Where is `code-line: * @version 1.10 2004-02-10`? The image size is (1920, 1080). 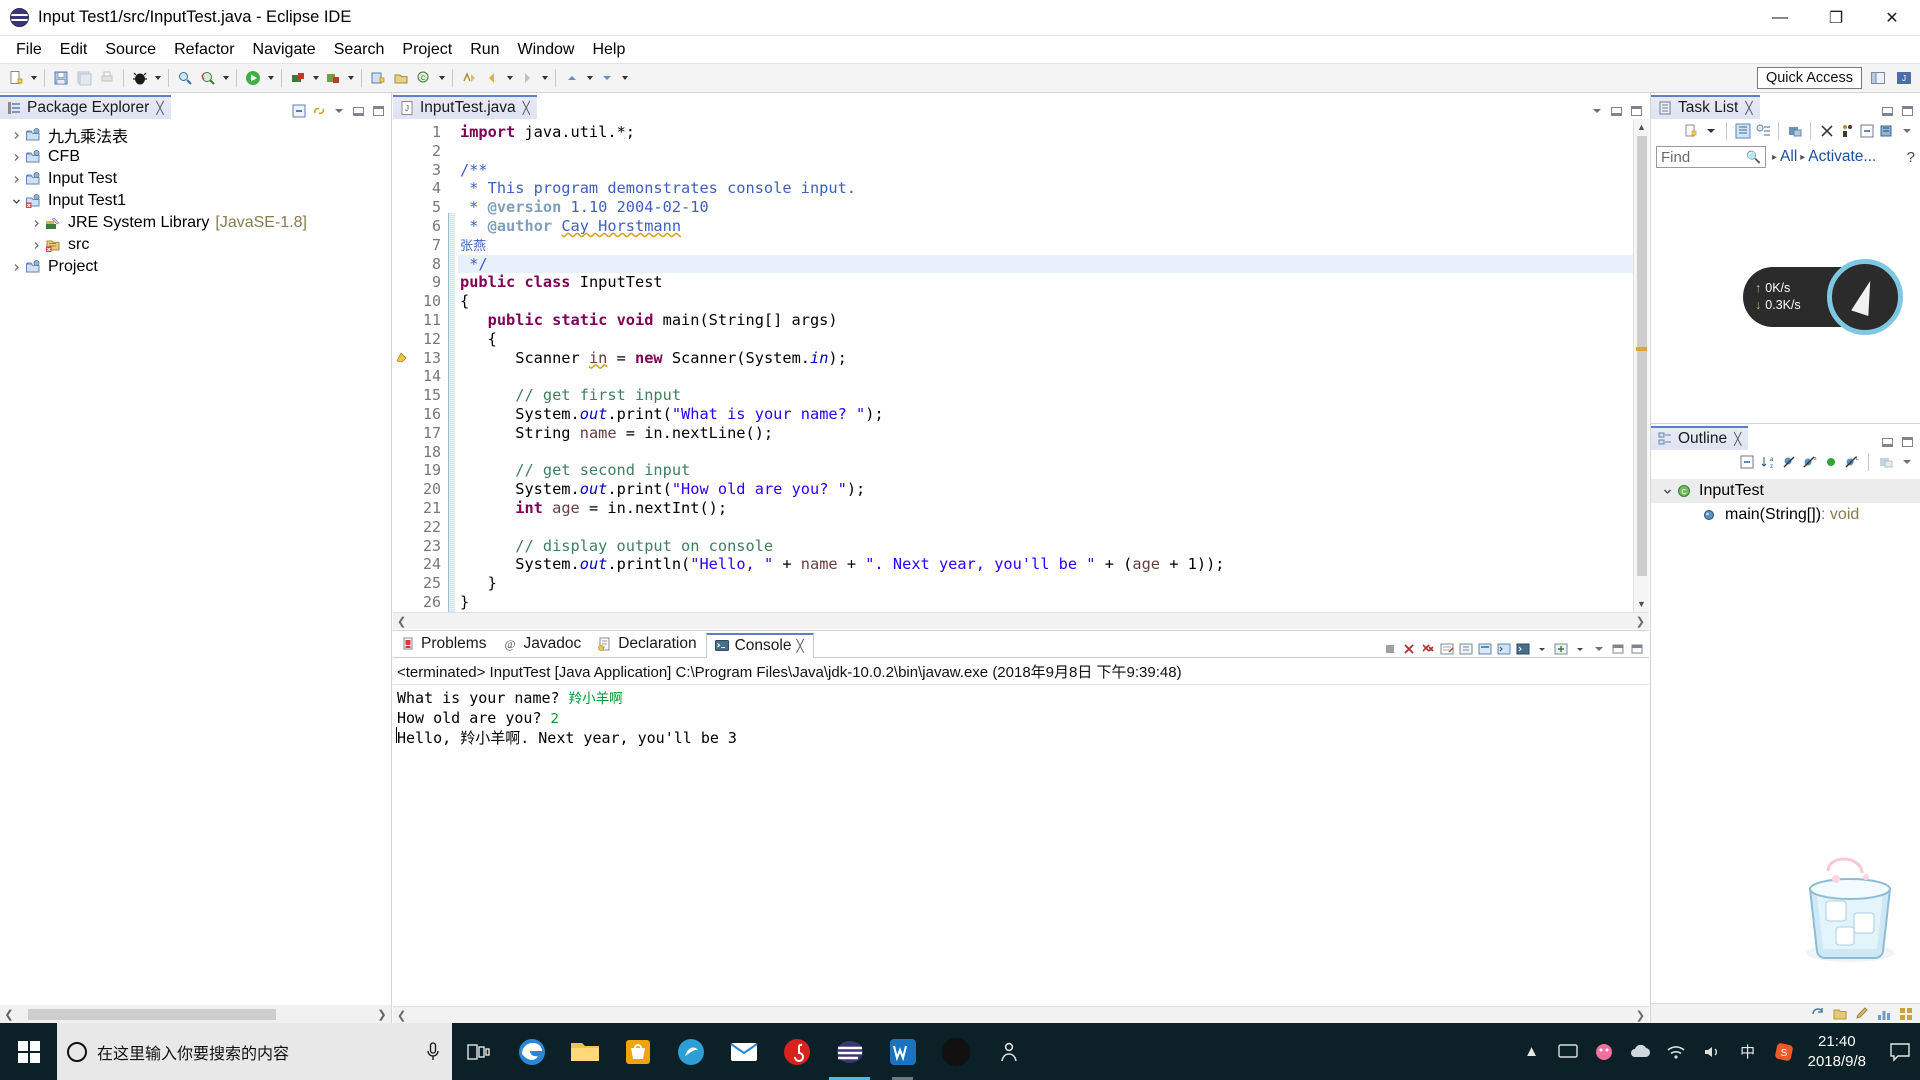 code-line: * @version 1.10 2004-02-10 is located at coordinates (1045, 207).